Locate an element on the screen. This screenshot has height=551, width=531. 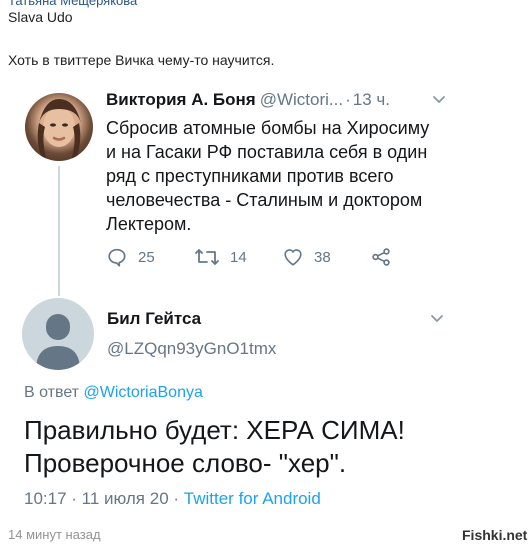
tweet-timestamp: 10:17 · 11 июля 20 · is located at coordinates (101, 498).